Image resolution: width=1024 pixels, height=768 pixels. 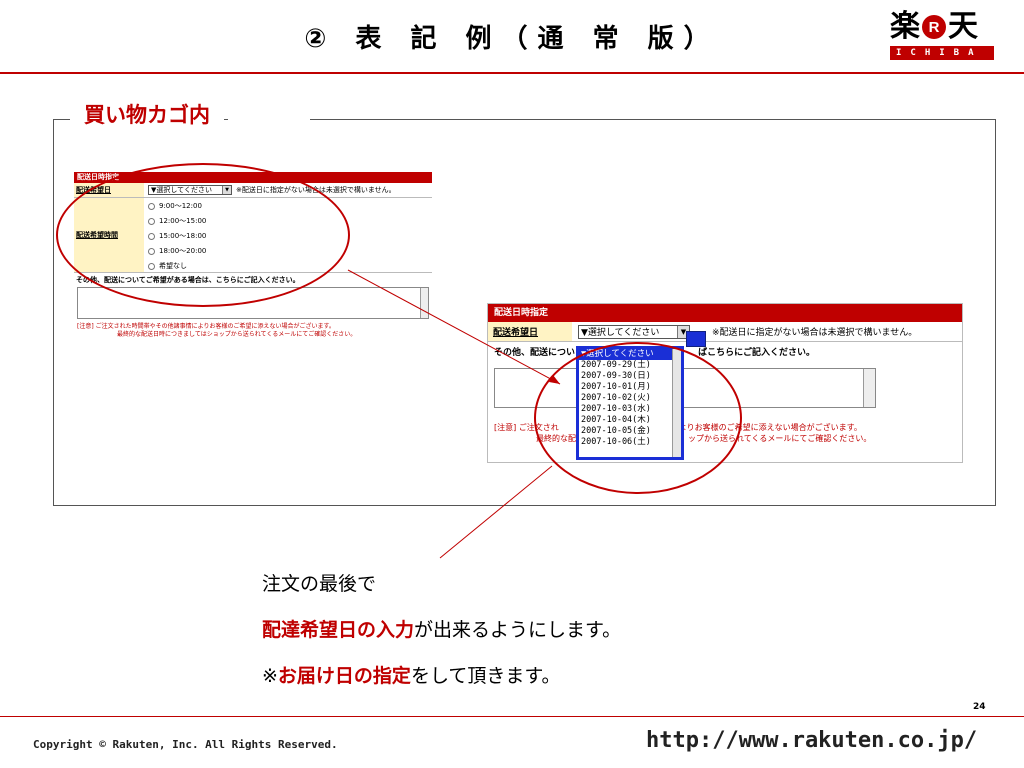 I want to click on body-line-3: ※お届け日の指定をして頂きます。, so click(x=411, y=674).